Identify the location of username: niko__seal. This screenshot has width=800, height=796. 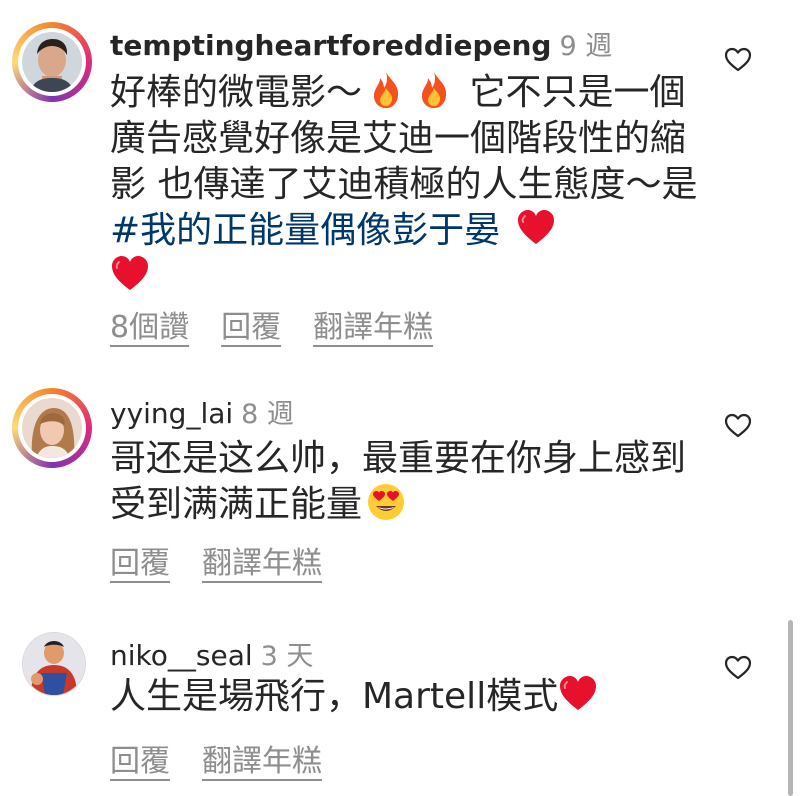
(181, 655).